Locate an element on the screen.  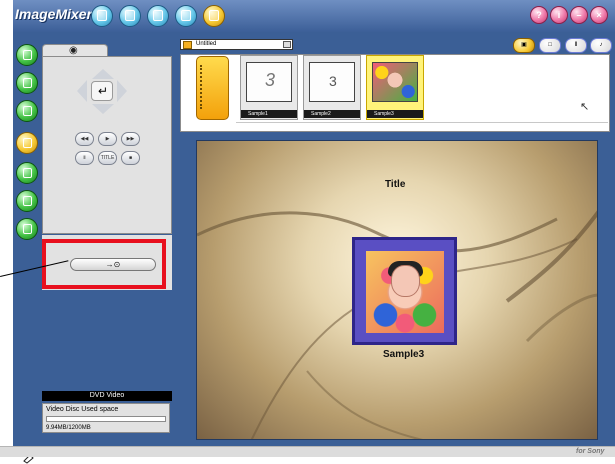
nav-7-icon is located at coordinates (27, 229).